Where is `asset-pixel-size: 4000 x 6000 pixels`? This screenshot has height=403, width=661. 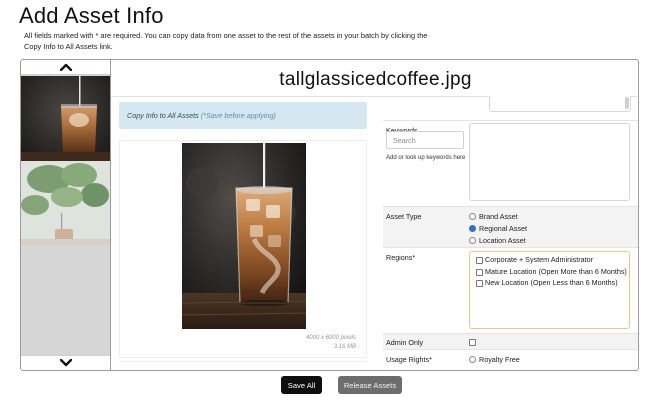 asset-pixel-size: 4000 x 6000 pixels is located at coordinates (330, 338).